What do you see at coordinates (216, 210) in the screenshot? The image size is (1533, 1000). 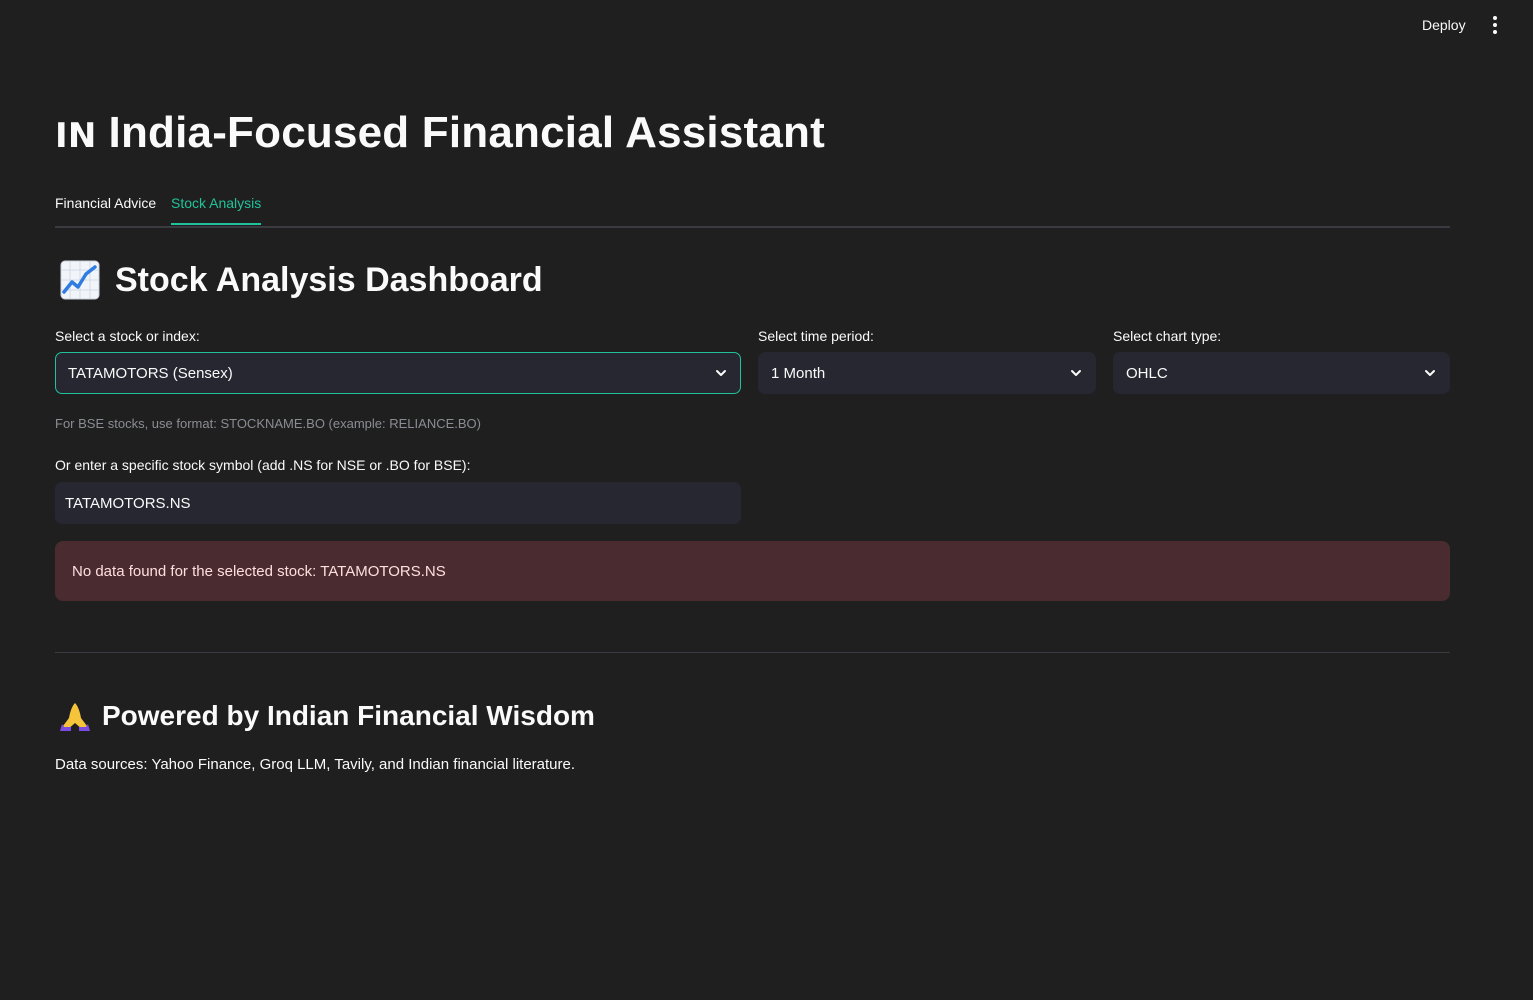 I see `tab-stock-analysis: Stock Analysis` at bounding box center [216, 210].